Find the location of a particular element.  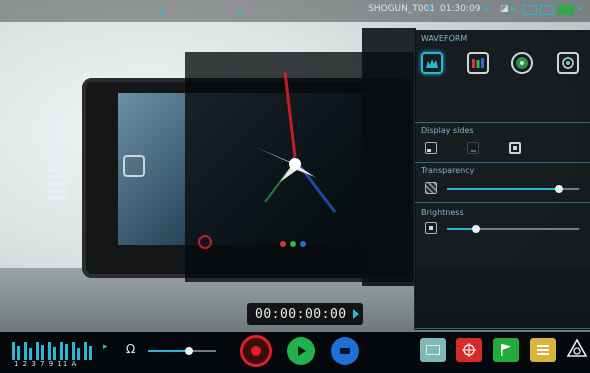

clip-name: SHOGUN_T001 is located at coordinates (401, 9).